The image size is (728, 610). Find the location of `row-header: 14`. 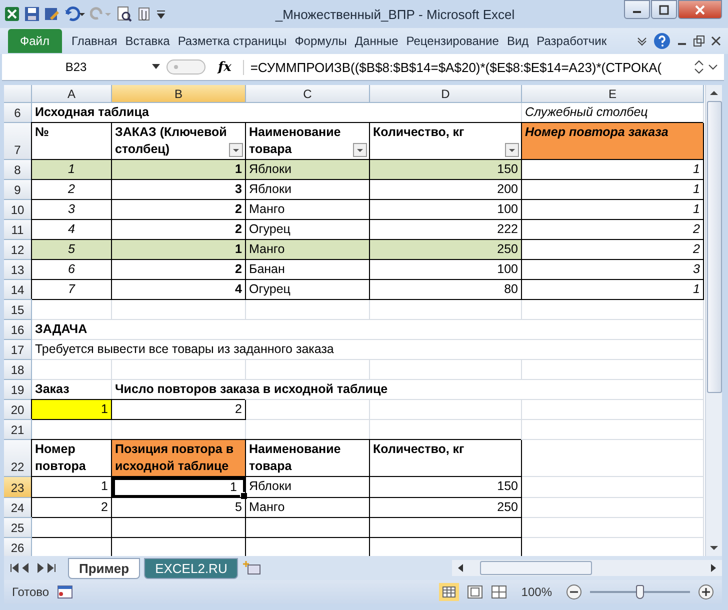

row-header: 14 is located at coordinates (18, 290).